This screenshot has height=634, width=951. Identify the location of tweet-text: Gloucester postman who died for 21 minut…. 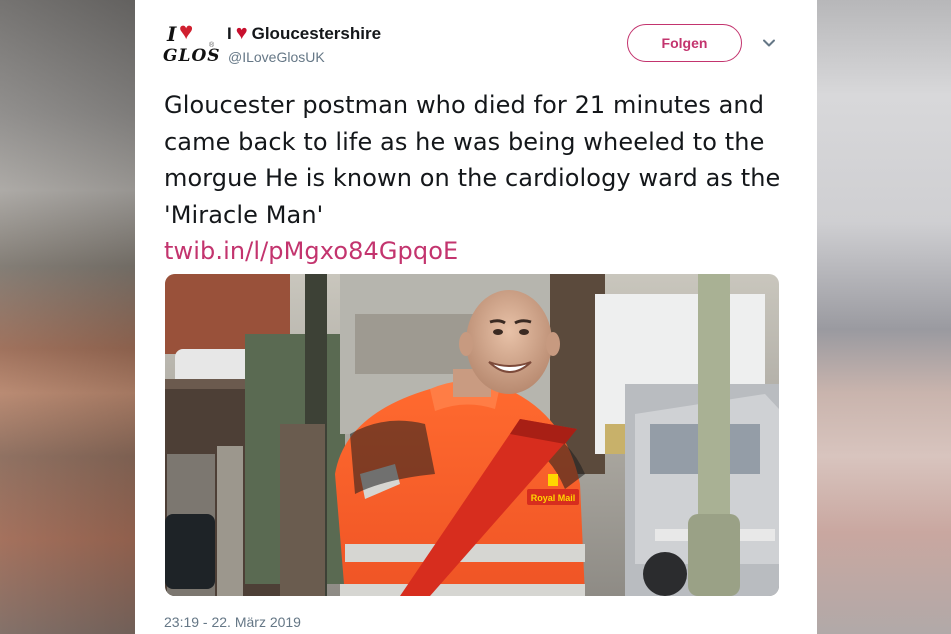
(472, 160).